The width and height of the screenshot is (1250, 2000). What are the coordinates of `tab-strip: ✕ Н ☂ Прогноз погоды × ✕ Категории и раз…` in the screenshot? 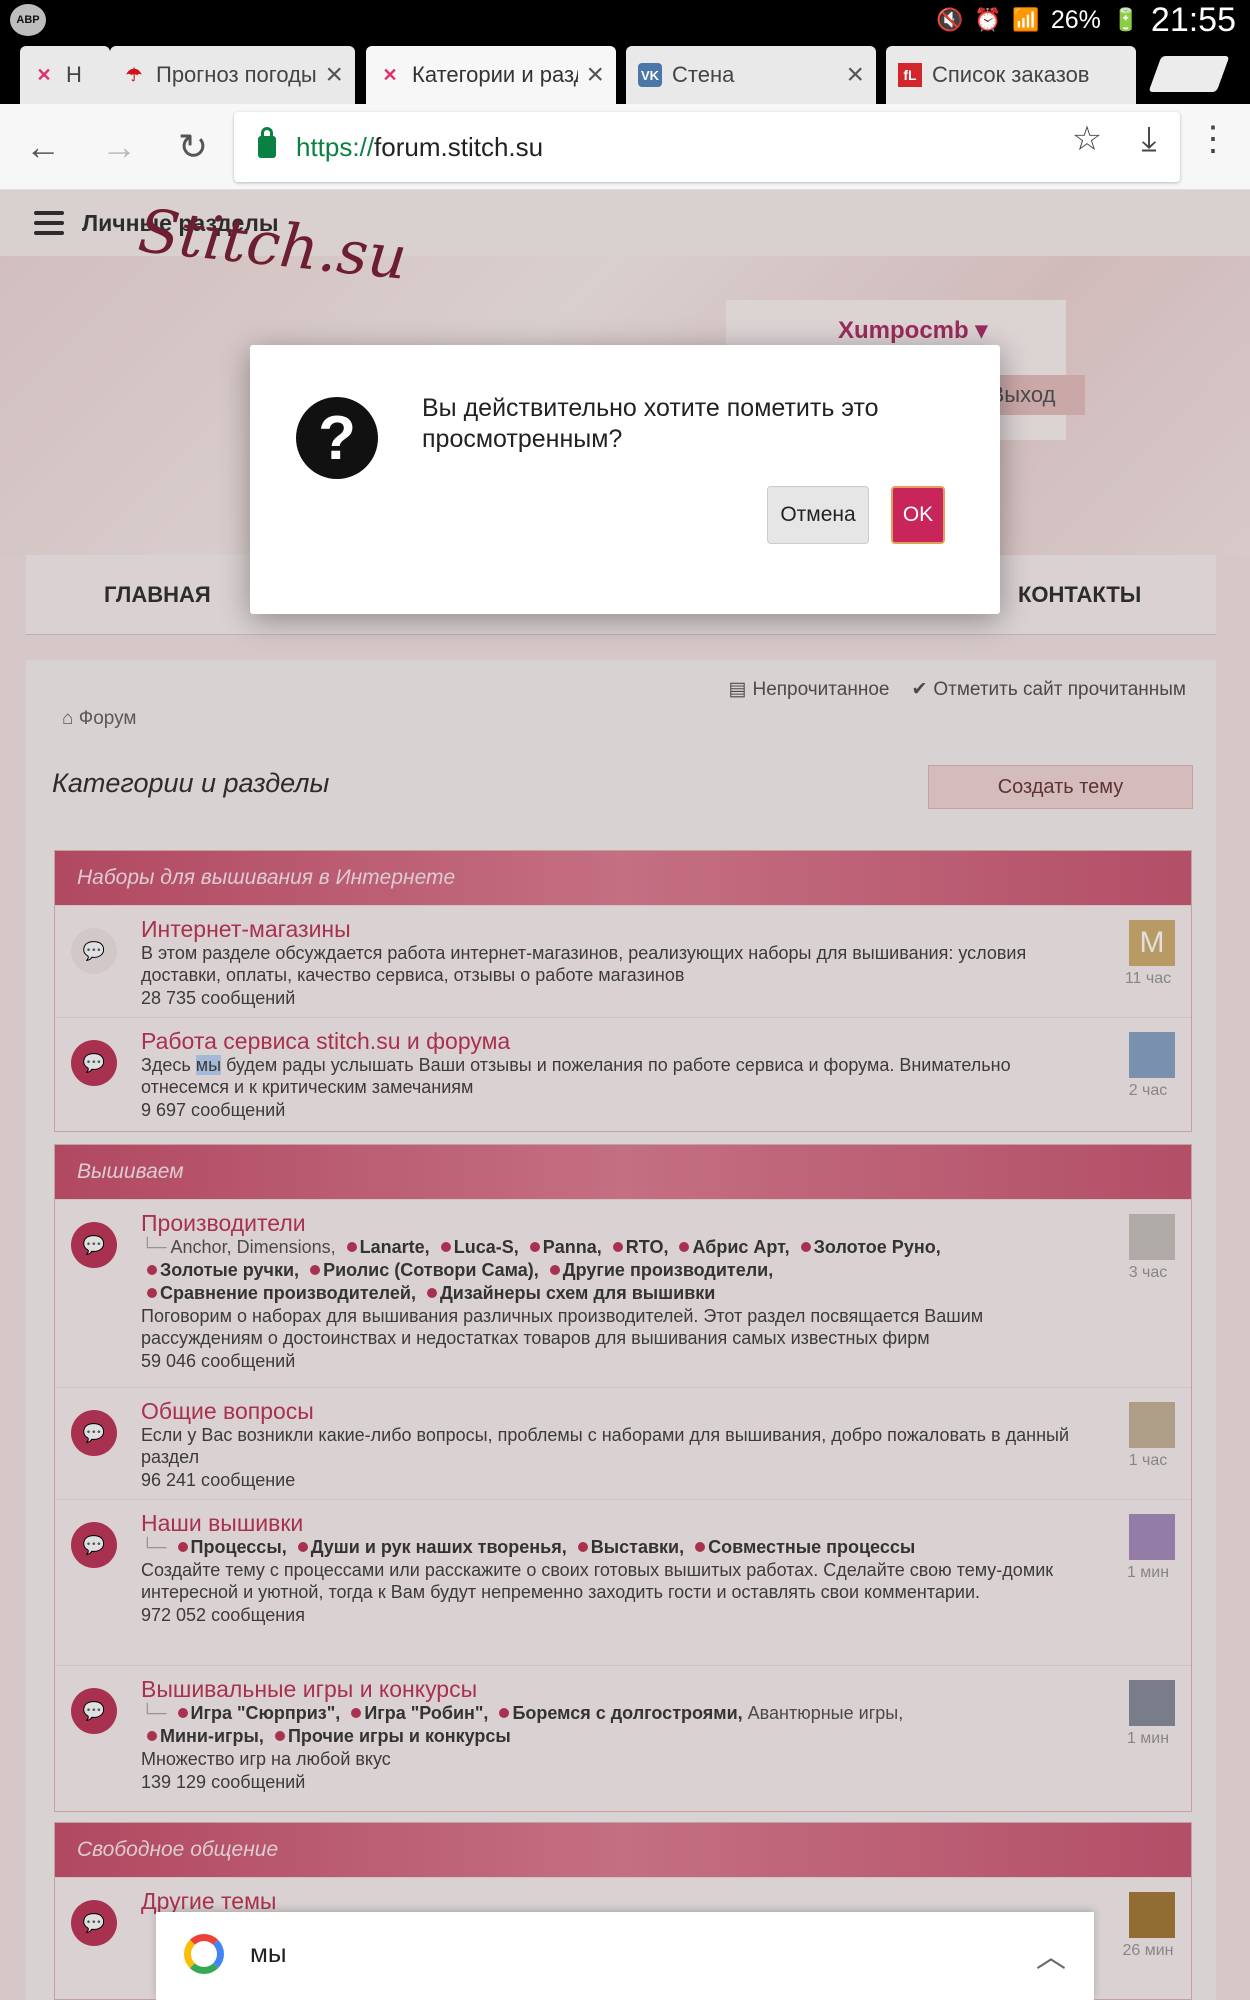 It's located at (625, 72).